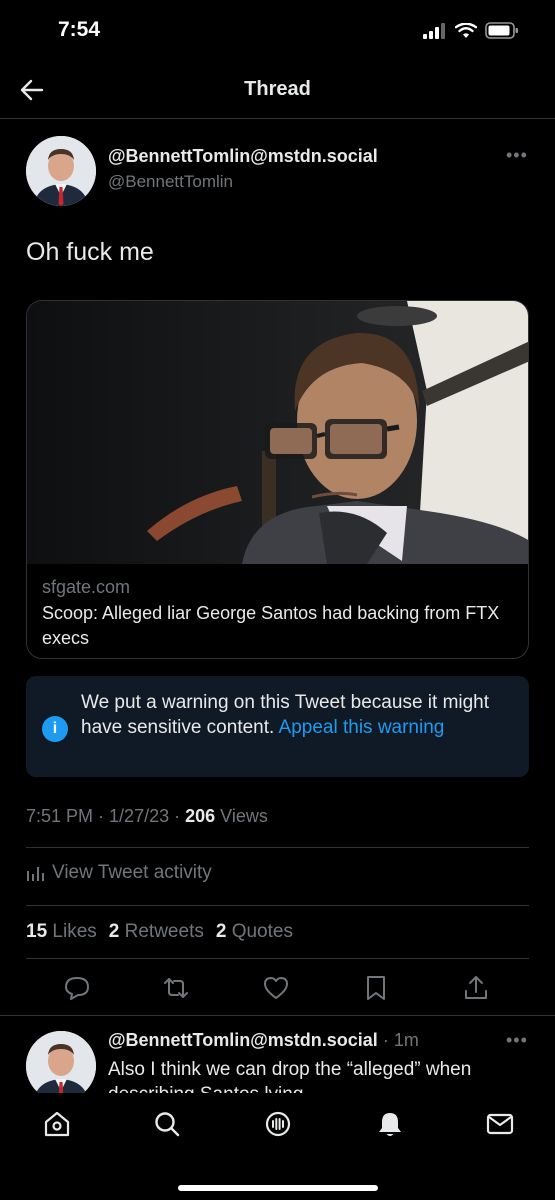  Describe the element at coordinates (278, 1188) in the screenshot. I see `home-indicator` at that location.